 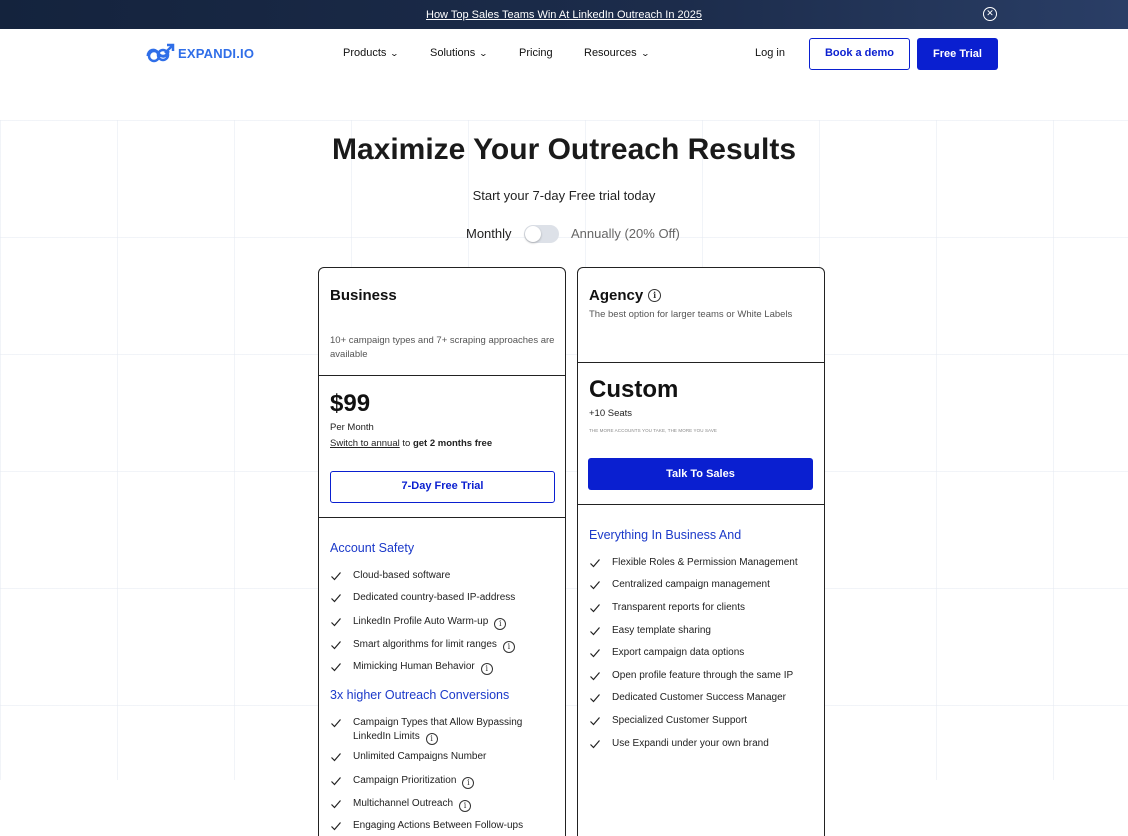 I want to click on business-price: $99, so click(x=350, y=403).